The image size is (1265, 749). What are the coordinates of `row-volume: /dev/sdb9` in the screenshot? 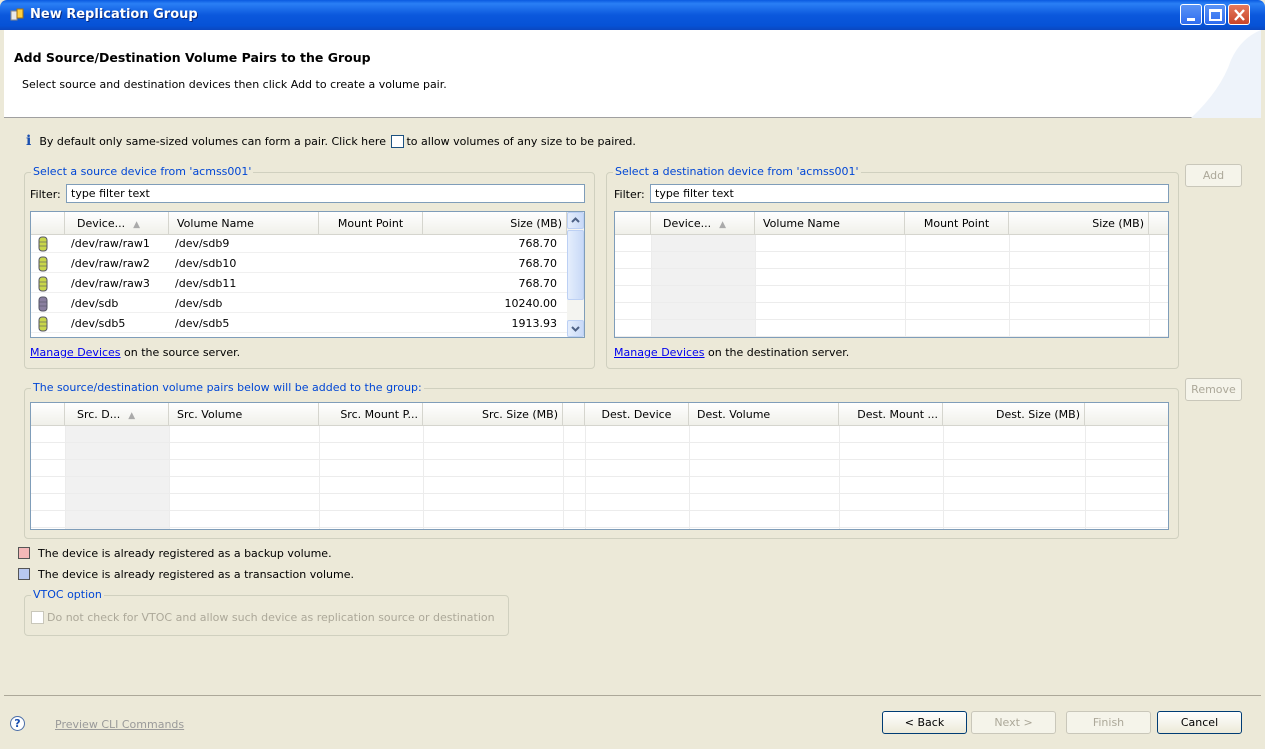 It's located at (202, 243).